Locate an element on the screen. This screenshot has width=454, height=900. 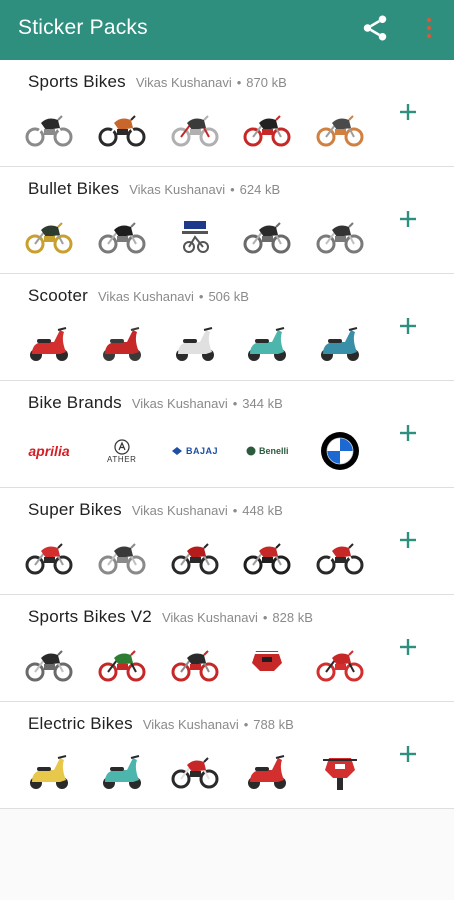
overflow-menu-button is located at coordinates (429, 30).